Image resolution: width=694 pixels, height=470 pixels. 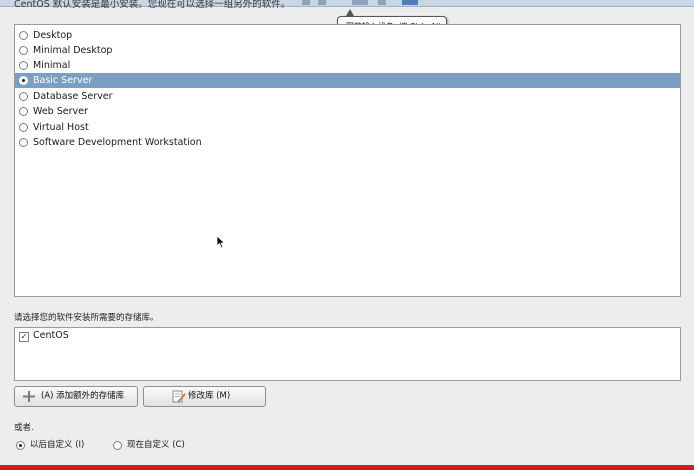 What do you see at coordinates (221, 242) in the screenshot?
I see `mouse-cursor-icon` at bounding box center [221, 242].